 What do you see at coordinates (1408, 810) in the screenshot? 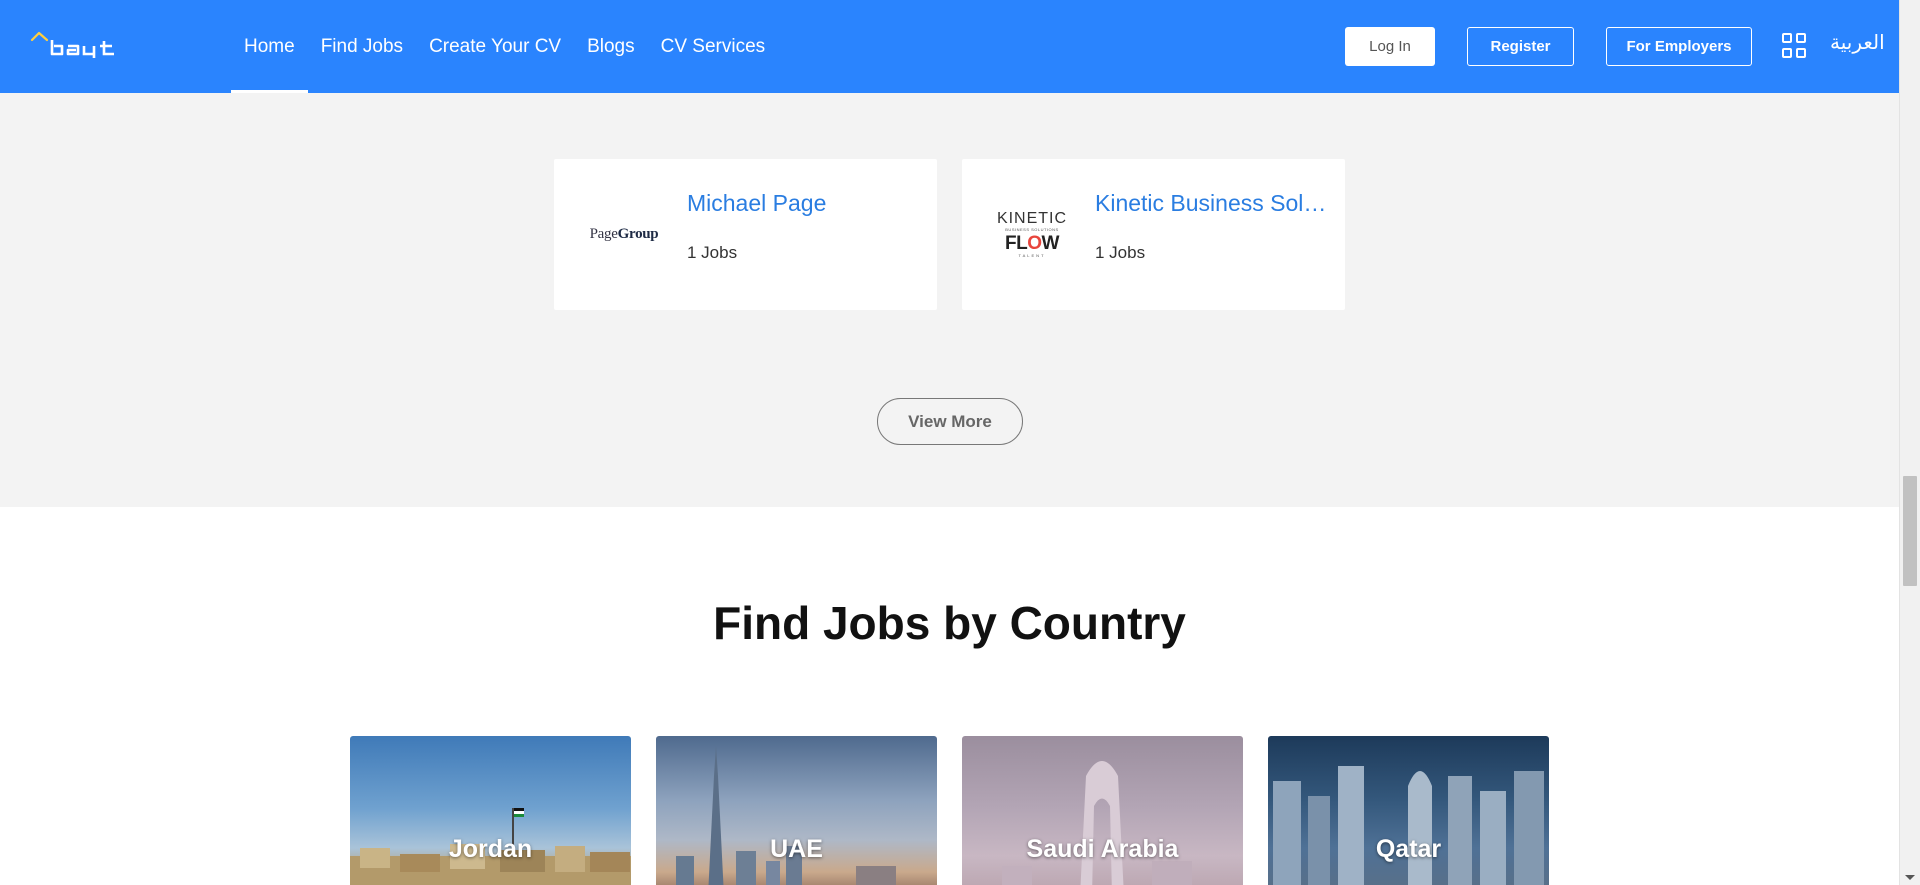
I see `country-card-qatar: Qatar` at bounding box center [1408, 810].